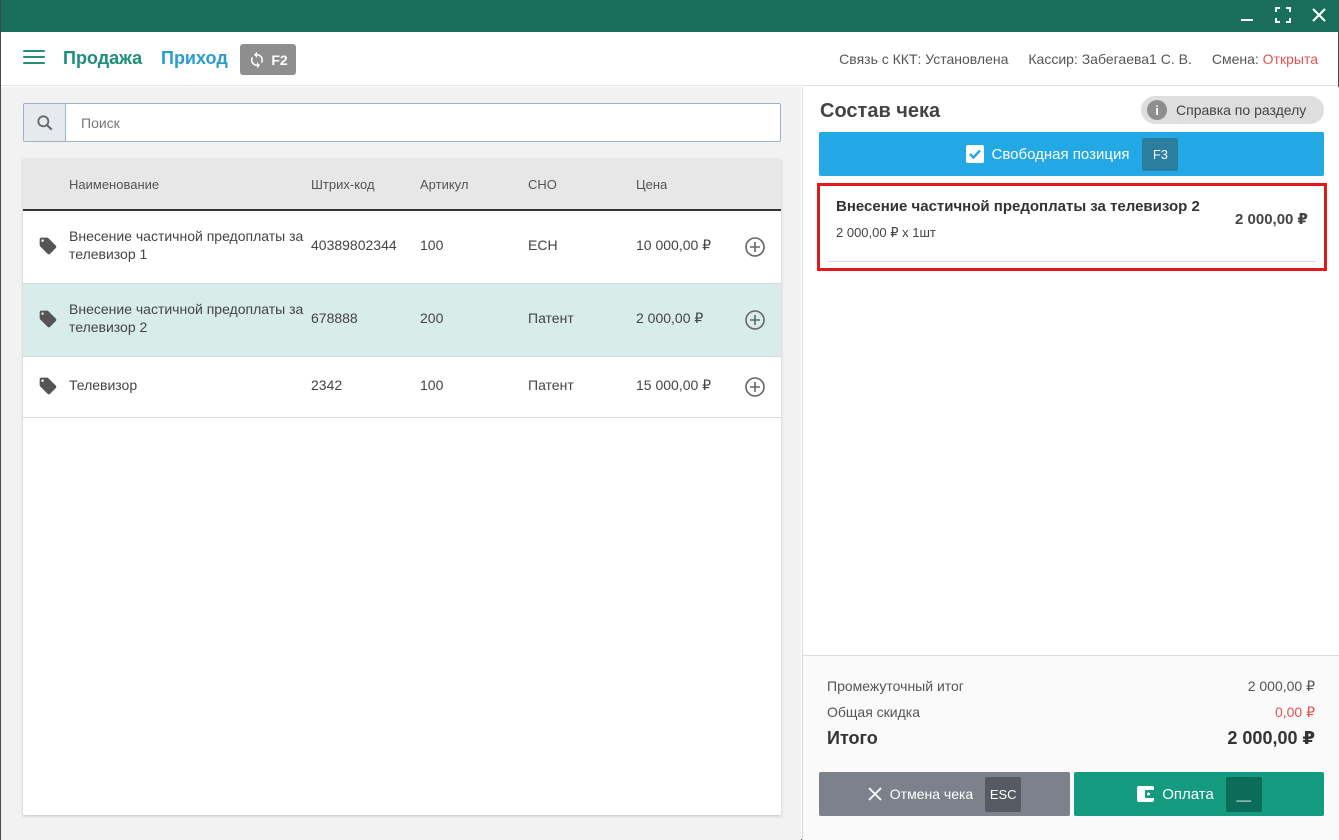 The height and width of the screenshot is (840, 1339). Describe the element at coordinates (432, 318) in the screenshot. I see `row-article: 200` at that location.